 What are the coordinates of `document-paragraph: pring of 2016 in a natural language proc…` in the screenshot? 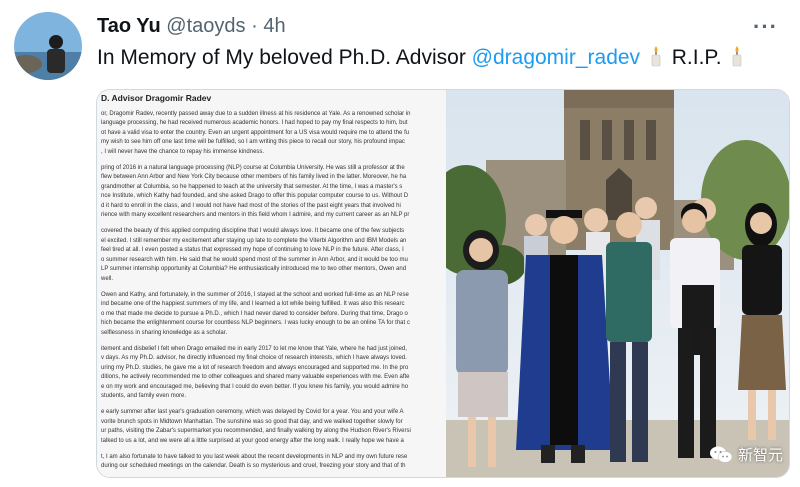 It's located at (271, 192).